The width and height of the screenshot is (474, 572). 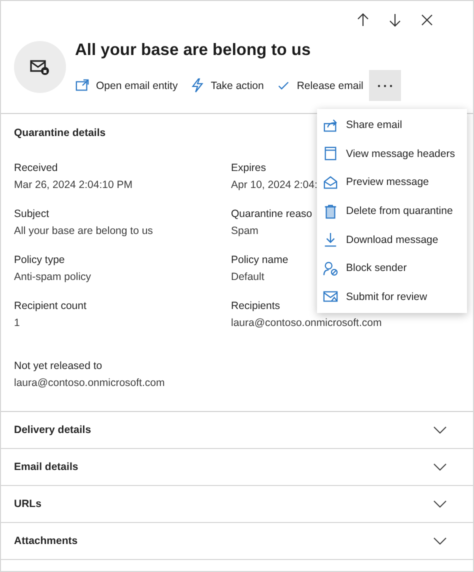 What do you see at coordinates (126, 85) in the screenshot?
I see `action-button: Open email entity` at bounding box center [126, 85].